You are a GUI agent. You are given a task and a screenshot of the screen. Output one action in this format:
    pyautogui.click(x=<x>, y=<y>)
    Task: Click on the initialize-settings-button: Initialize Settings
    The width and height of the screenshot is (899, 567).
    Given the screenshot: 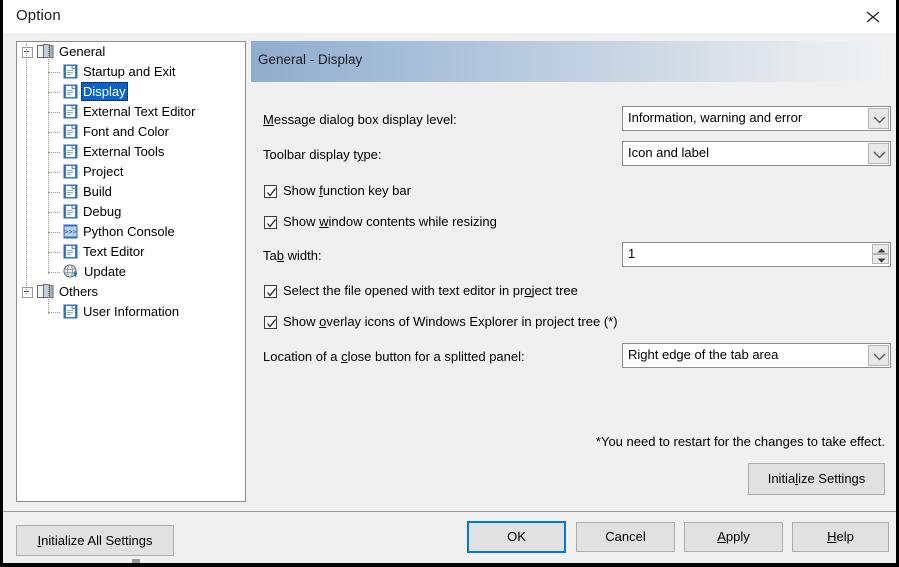 What is the action you would take?
    pyautogui.click(x=816, y=479)
    